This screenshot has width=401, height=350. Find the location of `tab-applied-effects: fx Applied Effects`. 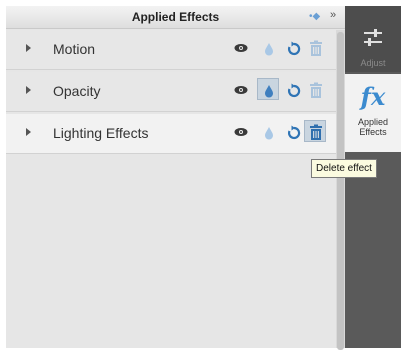

tab-applied-effects: fx Applied Effects is located at coordinates (373, 113).